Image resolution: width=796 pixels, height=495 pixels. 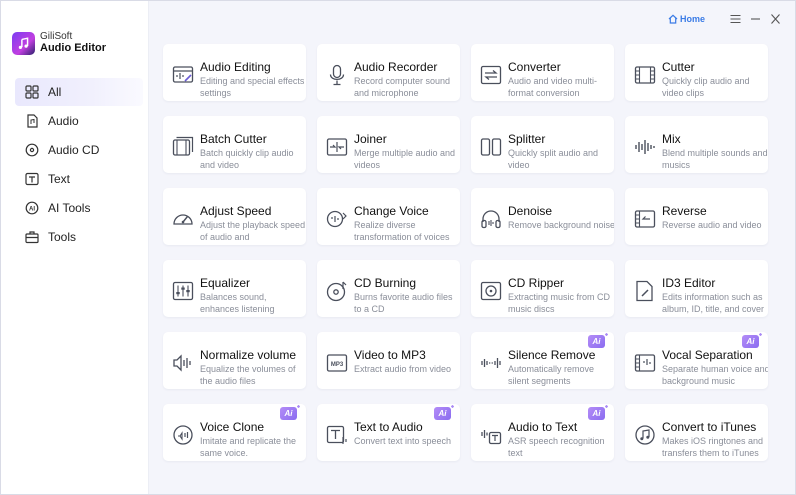 I want to click on tool-description: Remove background noise, so click(x=561, y=225).